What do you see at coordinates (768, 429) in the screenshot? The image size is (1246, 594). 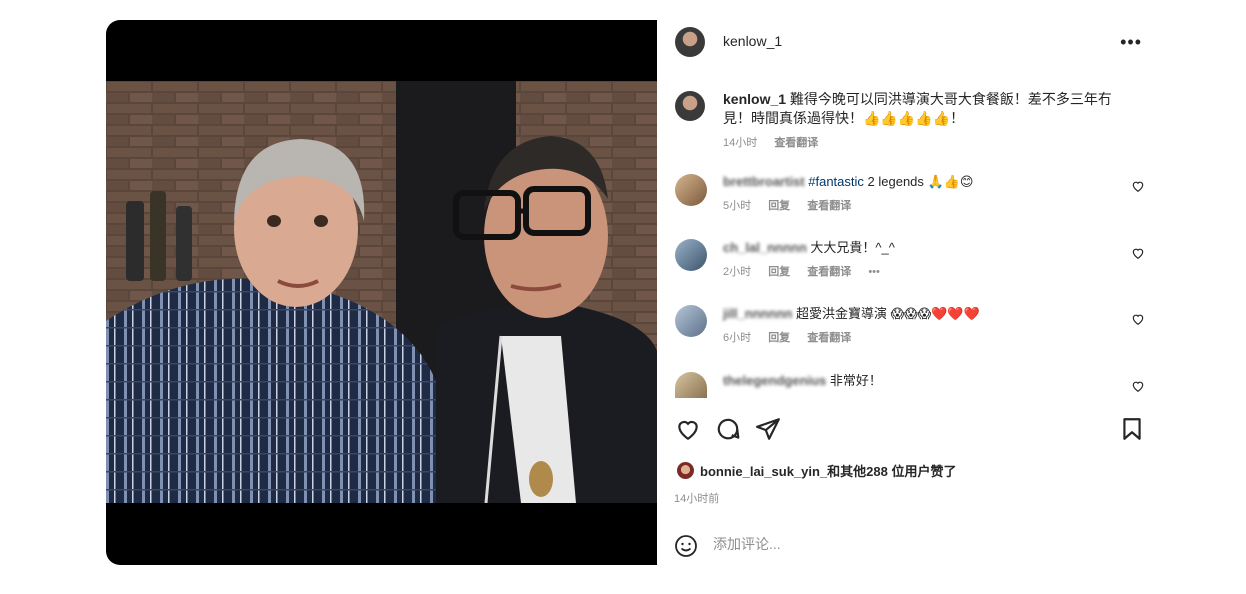 I see `share-icon` at bounding box center [768, 429].